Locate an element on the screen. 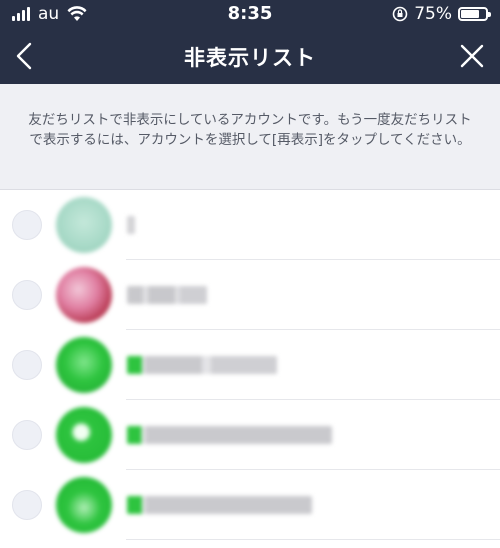 The image size is (500, 548). status-bar: au 8:35 75% is located at coordinates (250, 14).